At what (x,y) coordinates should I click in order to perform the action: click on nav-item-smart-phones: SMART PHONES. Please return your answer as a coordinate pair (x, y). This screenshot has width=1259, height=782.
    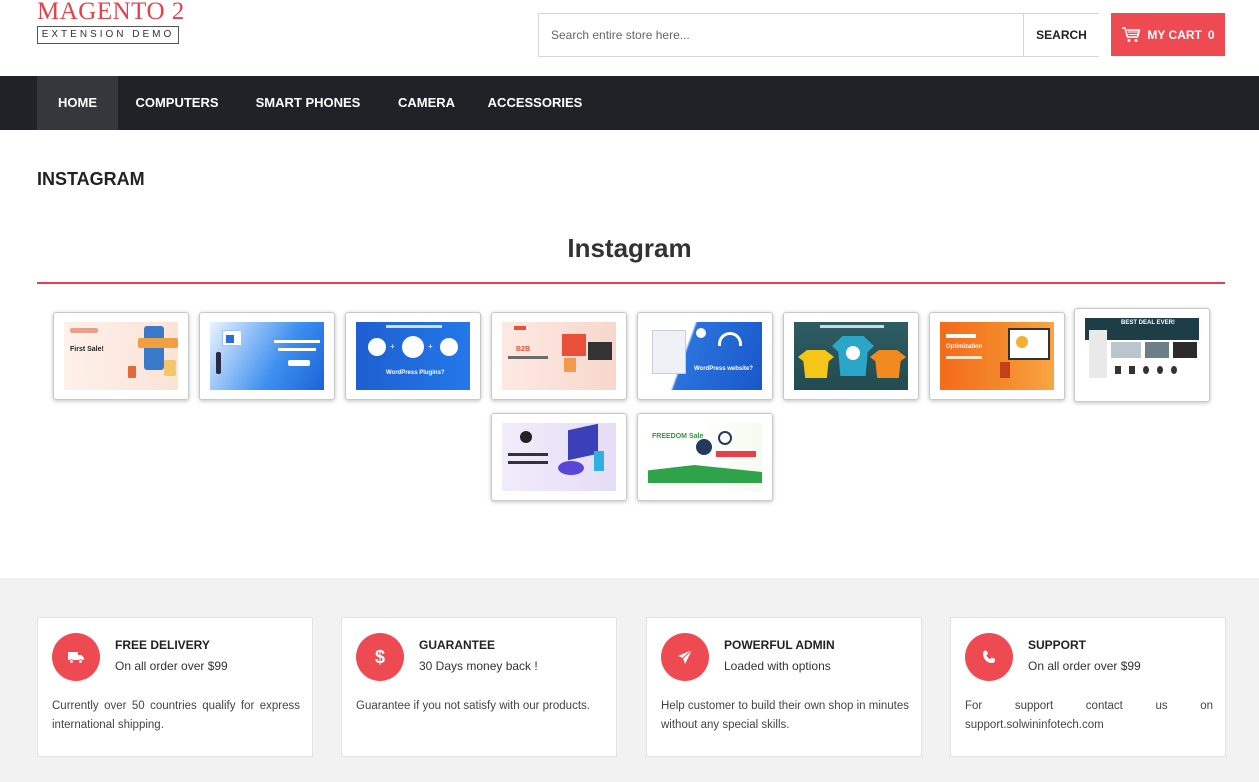
    Looking at the image, I should click on (308, 103).